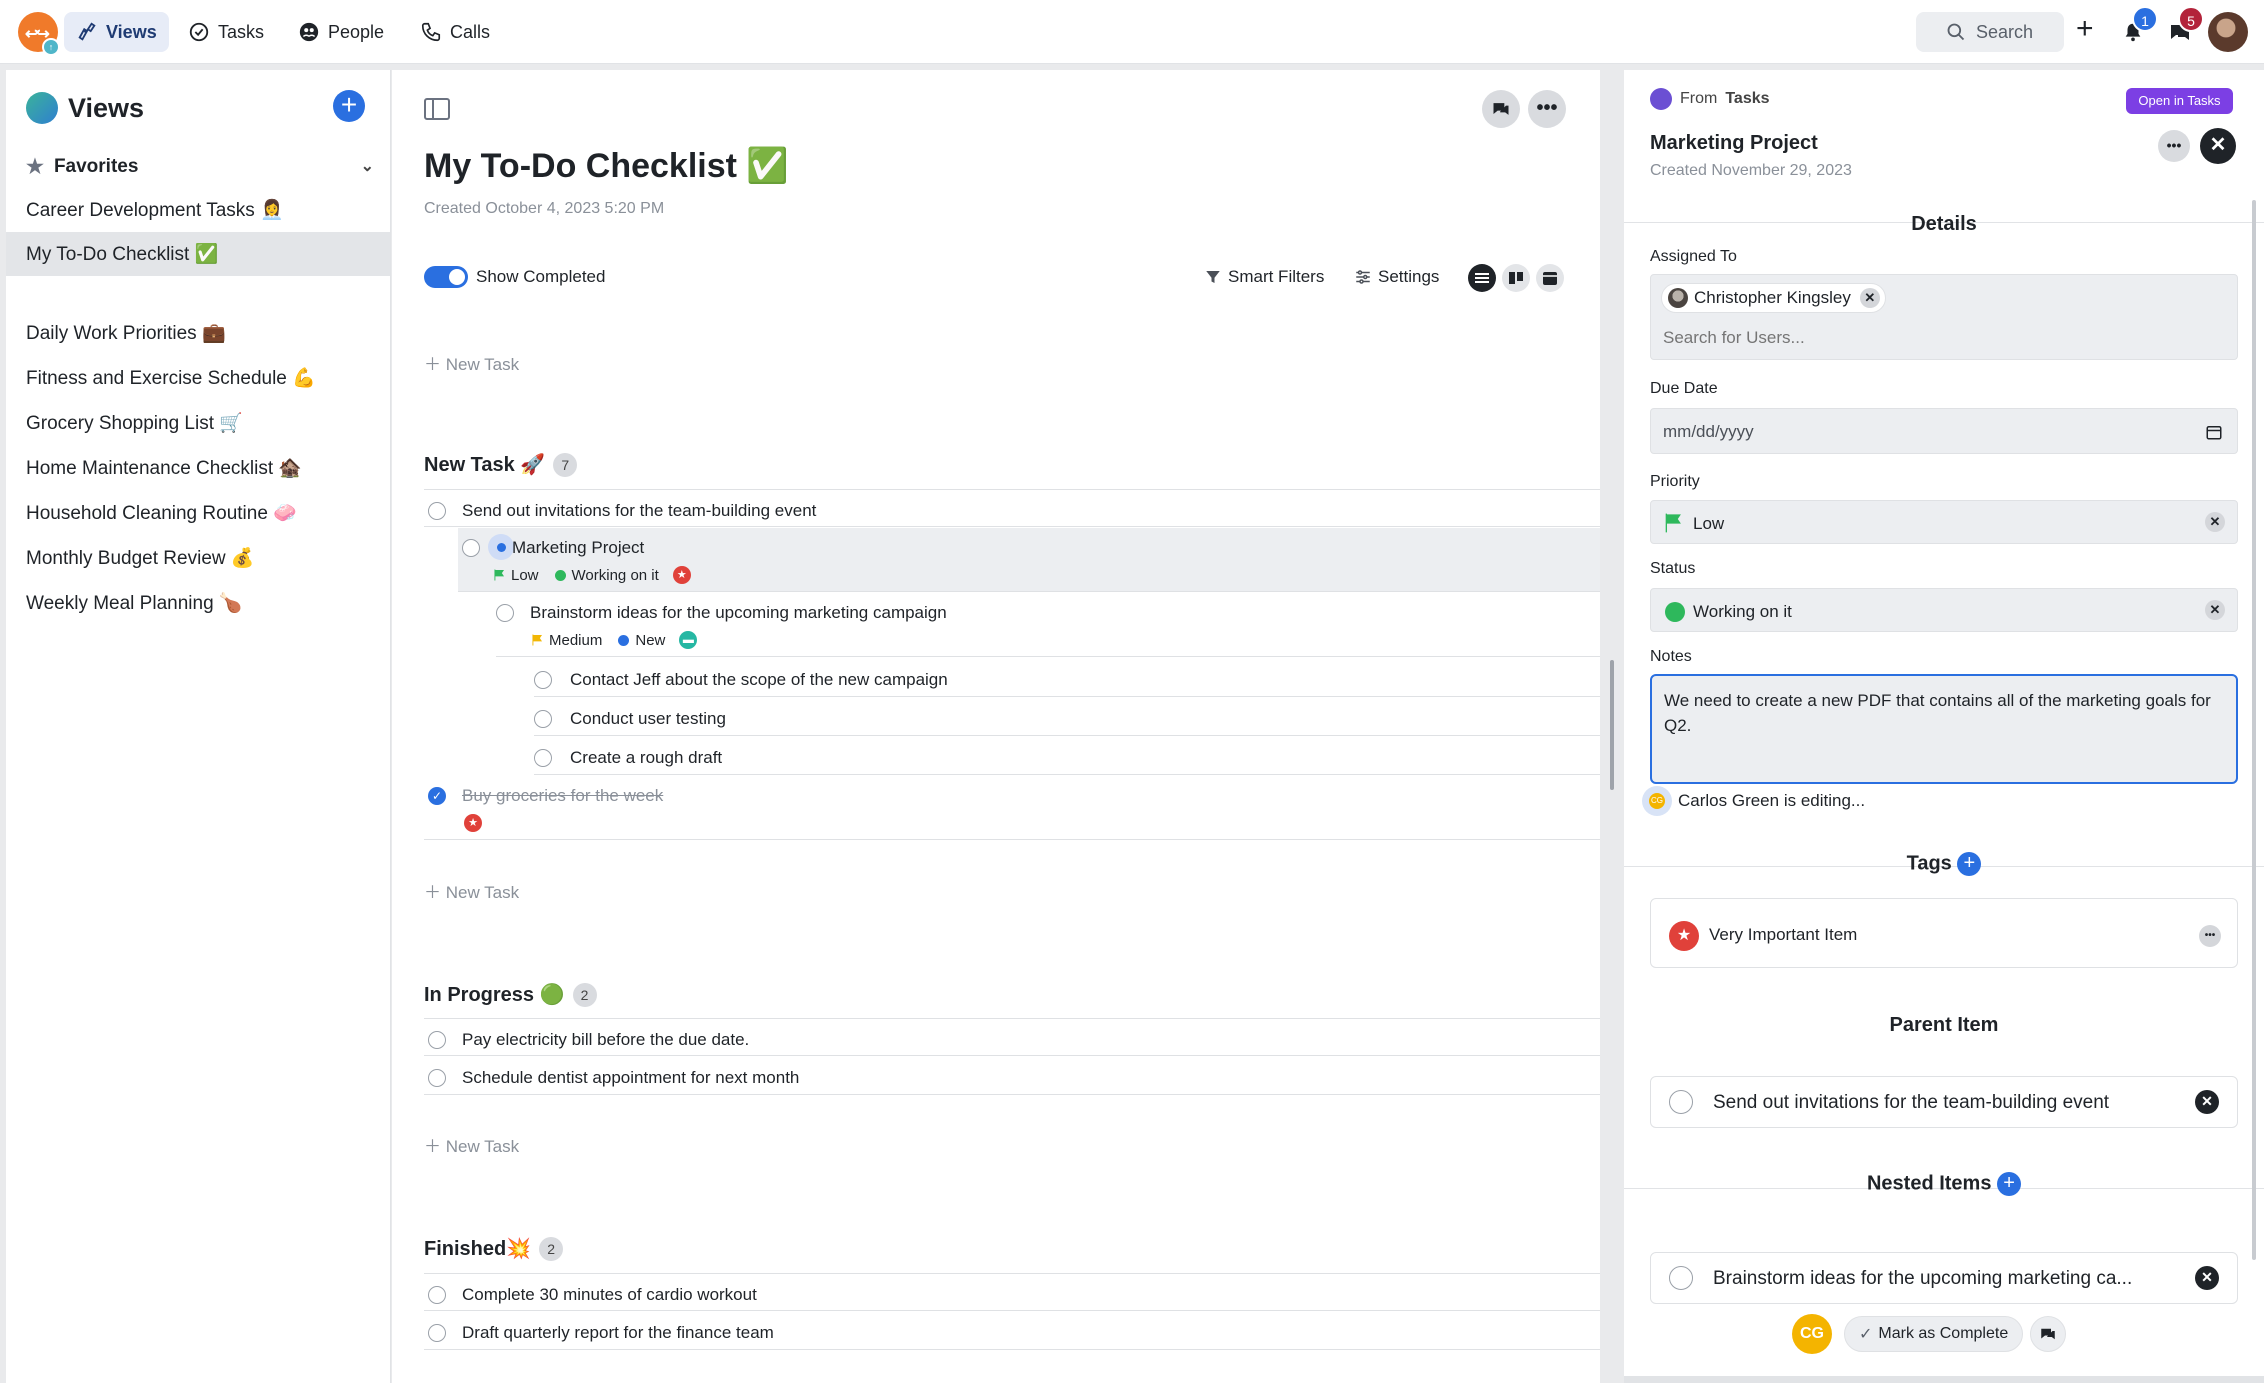  Describe the element at coordinates (2085, 29) in the screenshot. I see `create-plus-icon: +` at that location.